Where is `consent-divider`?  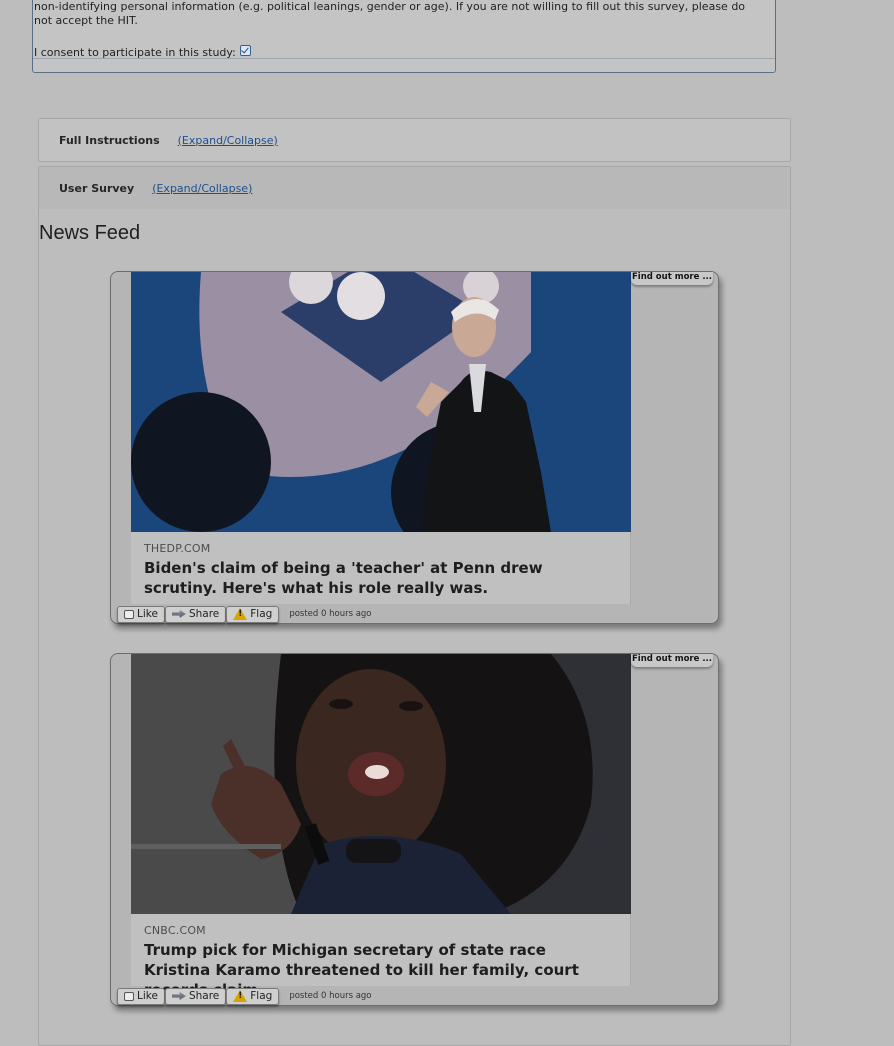
consent-divider is located at coordinates (404, 58).